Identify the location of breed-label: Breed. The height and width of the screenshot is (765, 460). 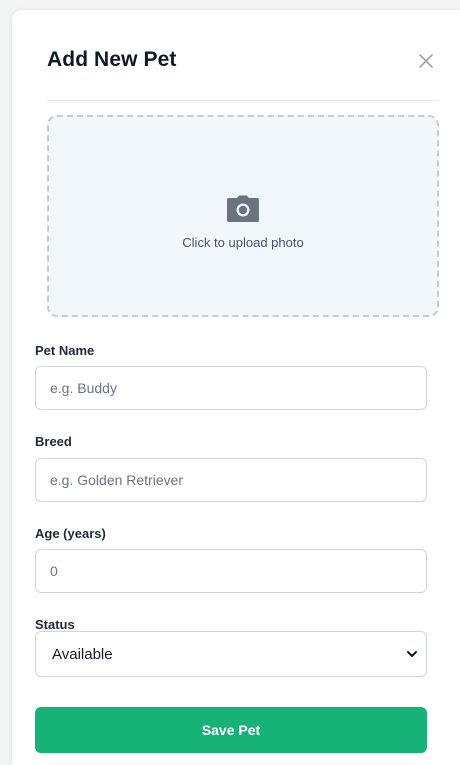
(53, 441).